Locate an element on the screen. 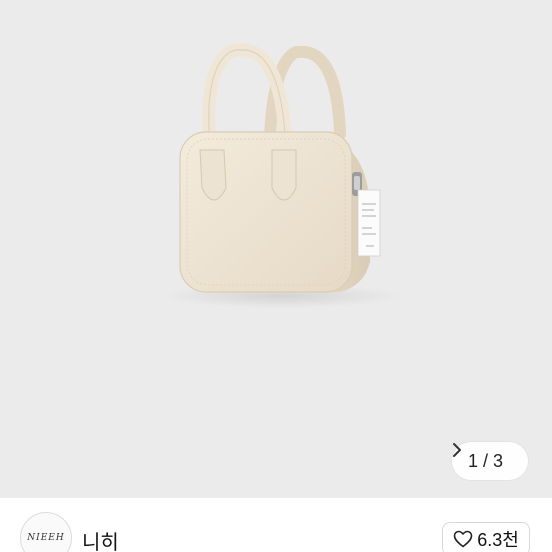  heart-outline-icon is located at coordinates (463, 539).